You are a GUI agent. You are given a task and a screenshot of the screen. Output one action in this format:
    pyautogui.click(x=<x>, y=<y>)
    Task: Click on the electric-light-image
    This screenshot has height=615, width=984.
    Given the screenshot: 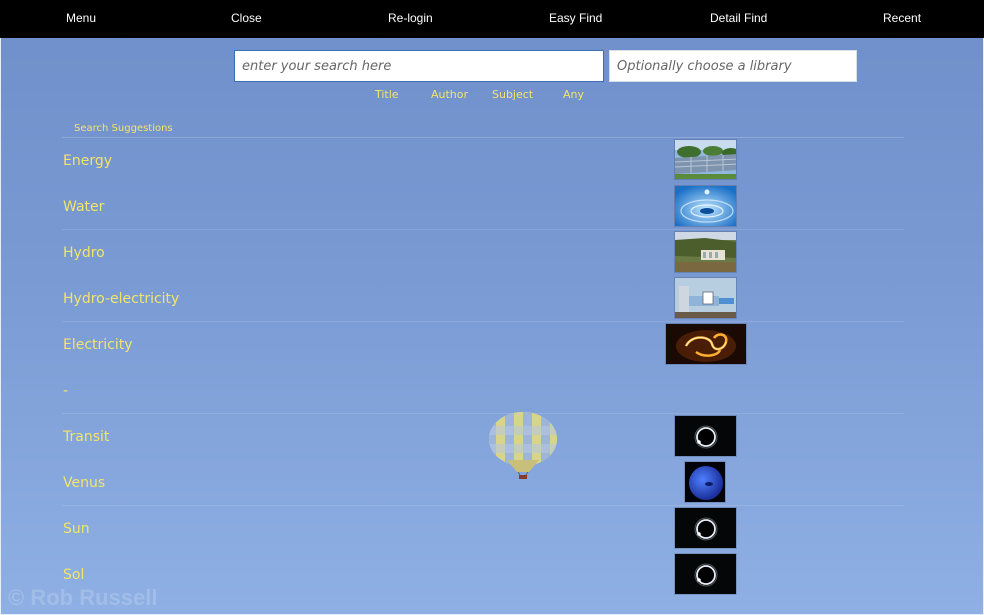 What is the action you would take?
    pyautogui.click(x=706, y=344)
    